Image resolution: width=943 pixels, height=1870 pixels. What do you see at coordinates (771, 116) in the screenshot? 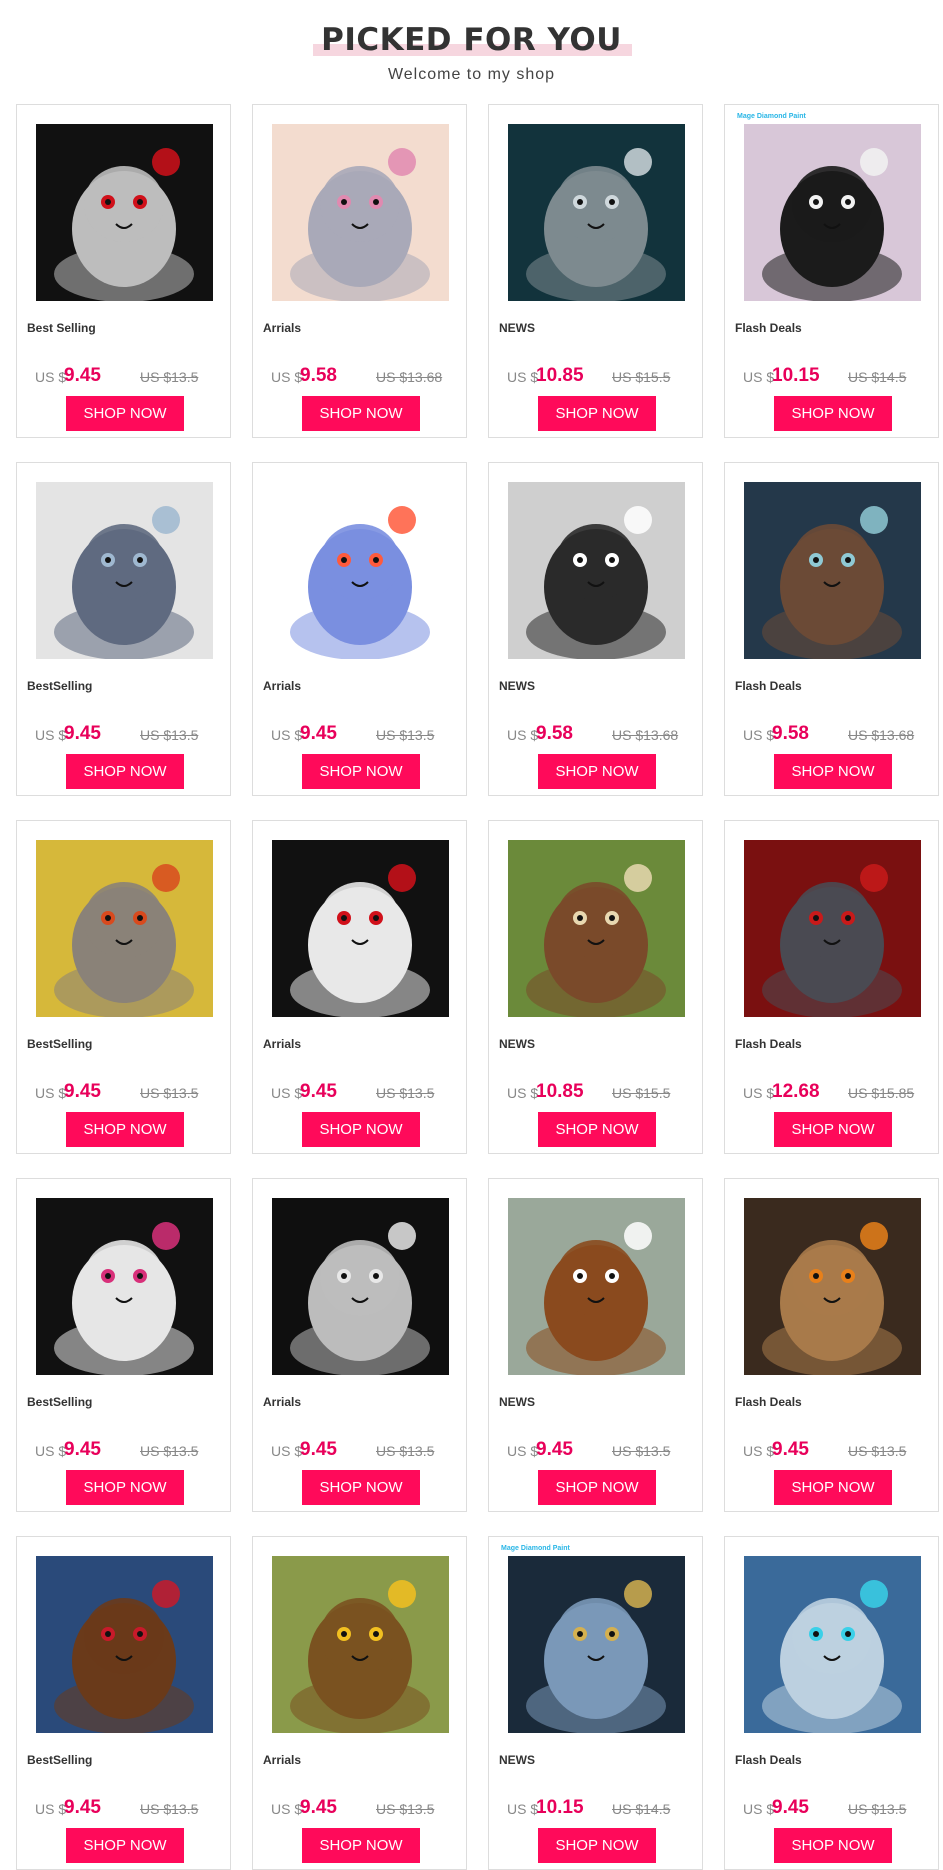
I see `brand-watermark: Mage Diamond Paint` at bounding box center [771, 116].